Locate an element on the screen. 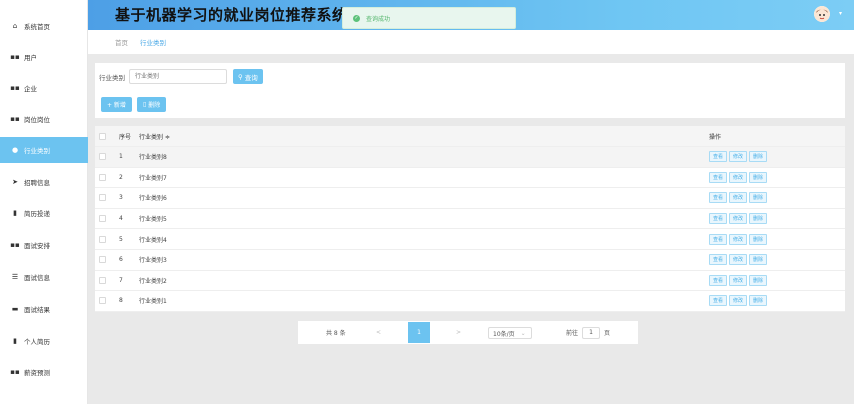 The height and width of the screenshot is (404, 854). table-row: 2 行业类别7 查看 修改 删除 is located at coordinates (470, 178).